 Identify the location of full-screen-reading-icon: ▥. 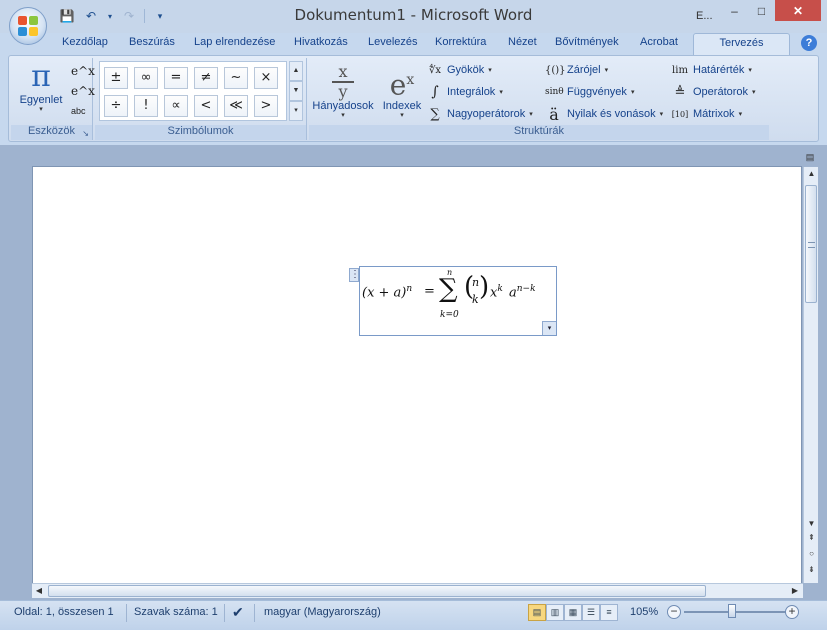
(555, 612).